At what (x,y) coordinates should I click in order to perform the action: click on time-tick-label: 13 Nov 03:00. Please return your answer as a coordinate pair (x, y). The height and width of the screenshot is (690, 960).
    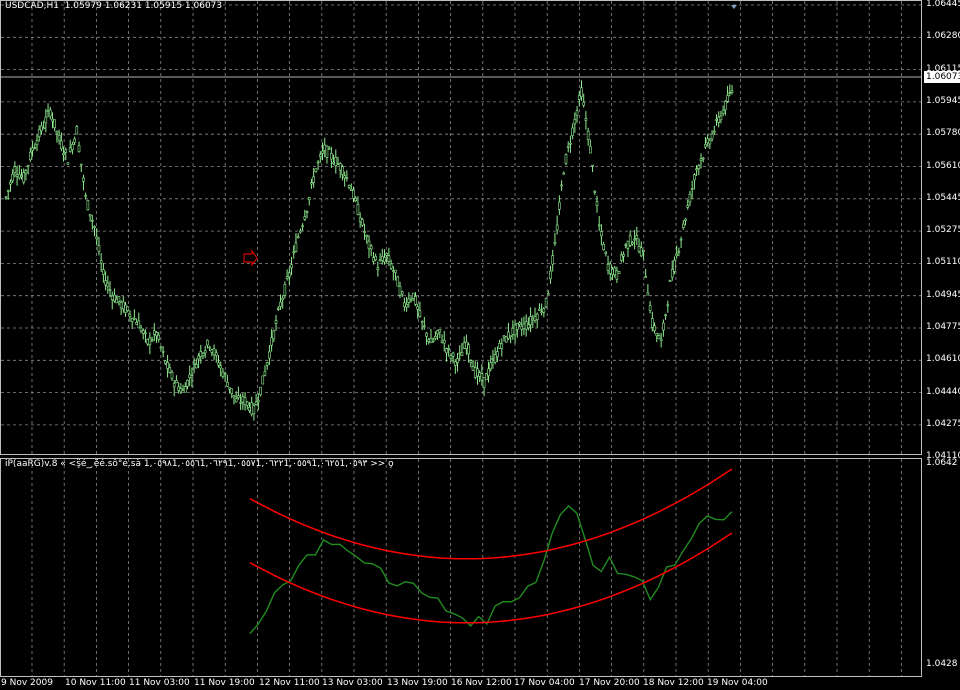
    Looking at the image, I should click on (352, 683).